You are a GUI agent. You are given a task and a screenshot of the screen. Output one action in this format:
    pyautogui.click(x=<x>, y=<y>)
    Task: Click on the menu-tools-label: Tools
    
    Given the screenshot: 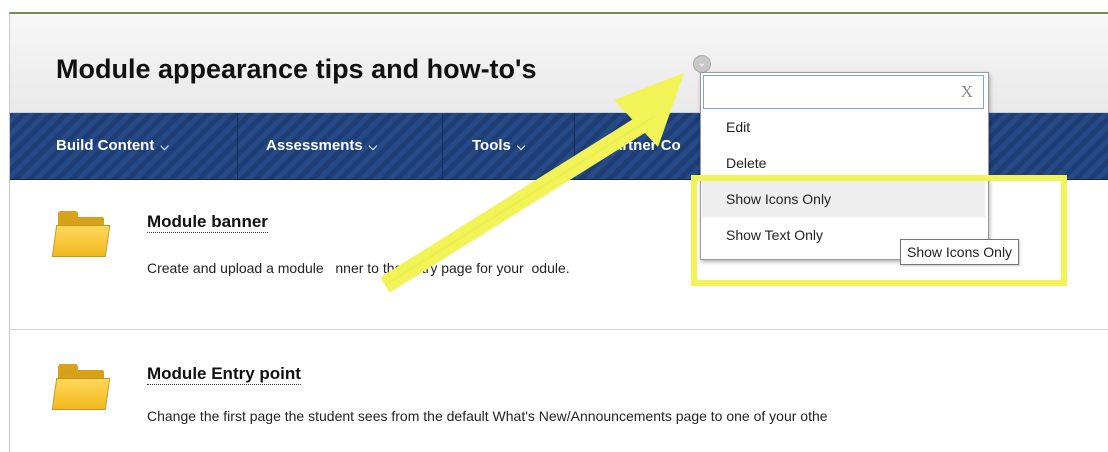 What is the action you would take?
    pyautogui.click(x=491, y=145)
    